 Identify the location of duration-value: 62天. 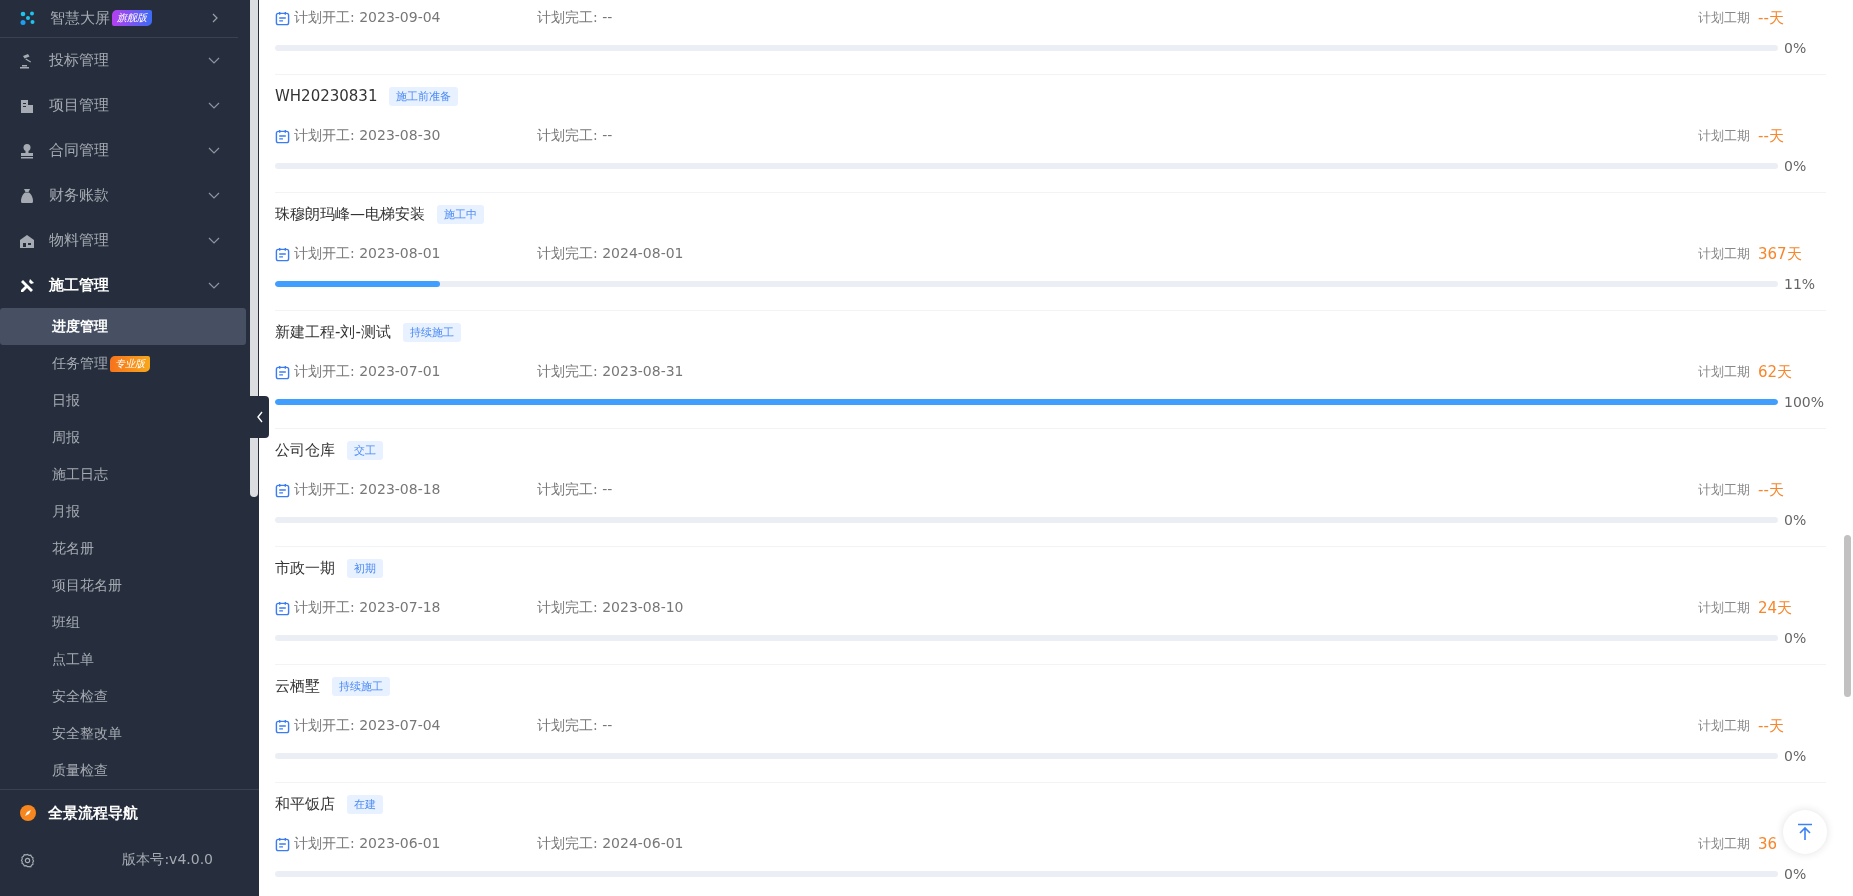
(1776, 372).